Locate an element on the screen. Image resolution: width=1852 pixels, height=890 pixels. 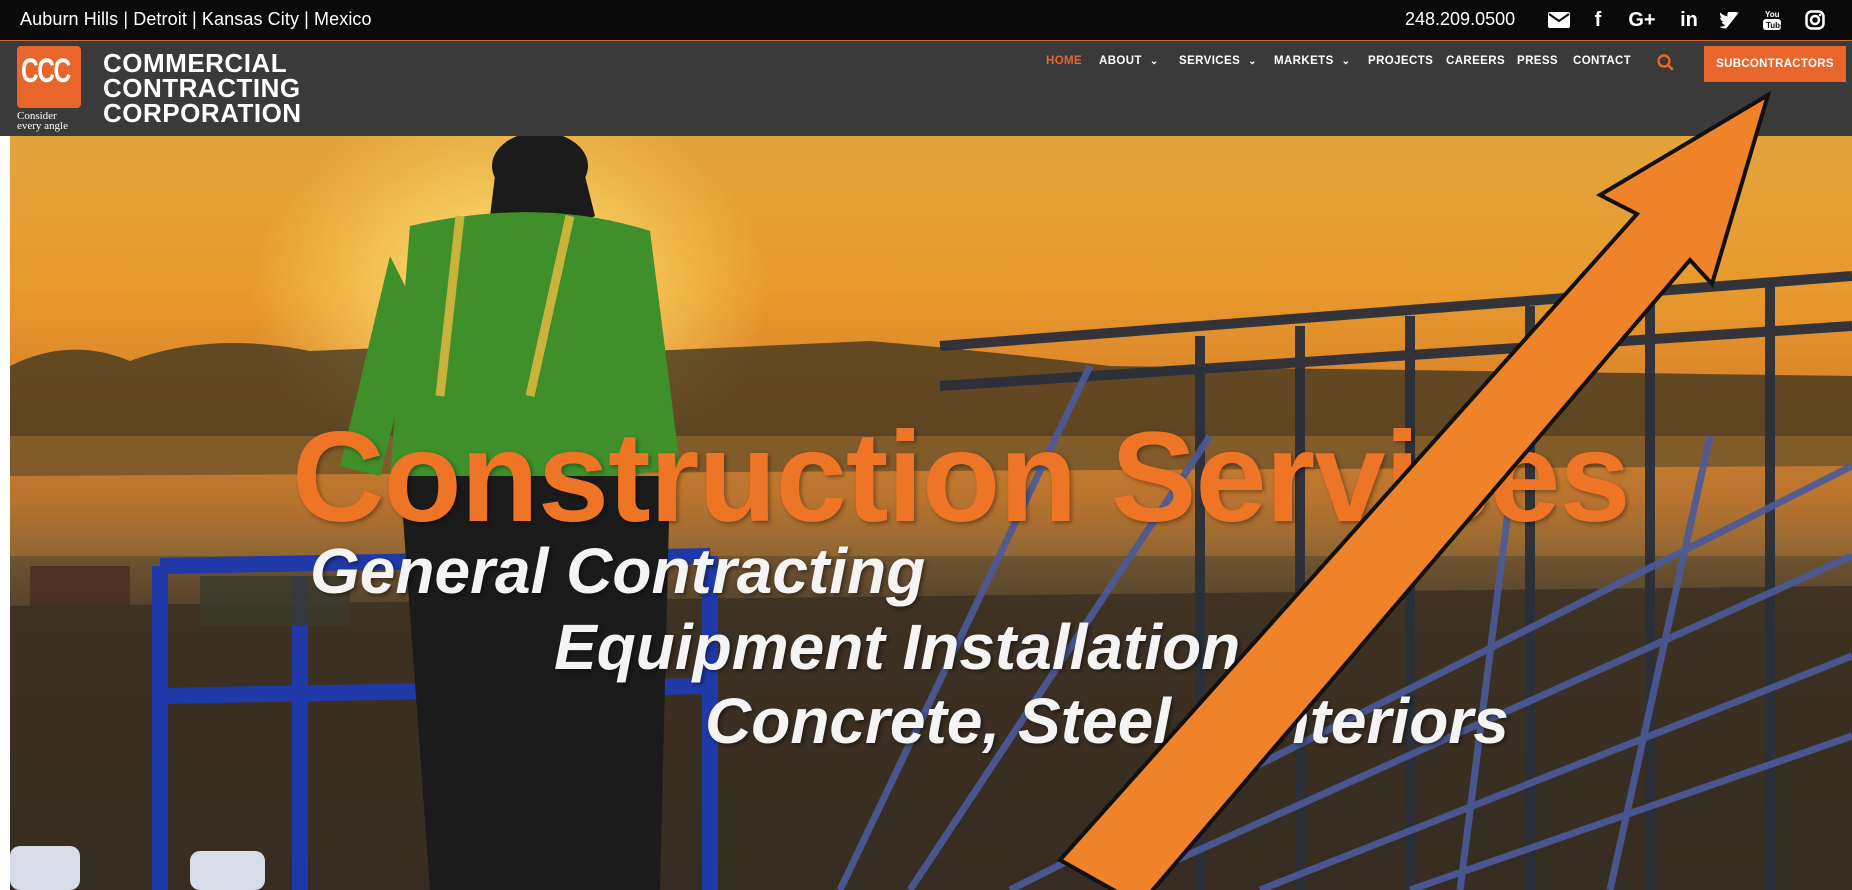
nav-item-services: SERVICES ⌄ is located at coordinates (1218, 61).